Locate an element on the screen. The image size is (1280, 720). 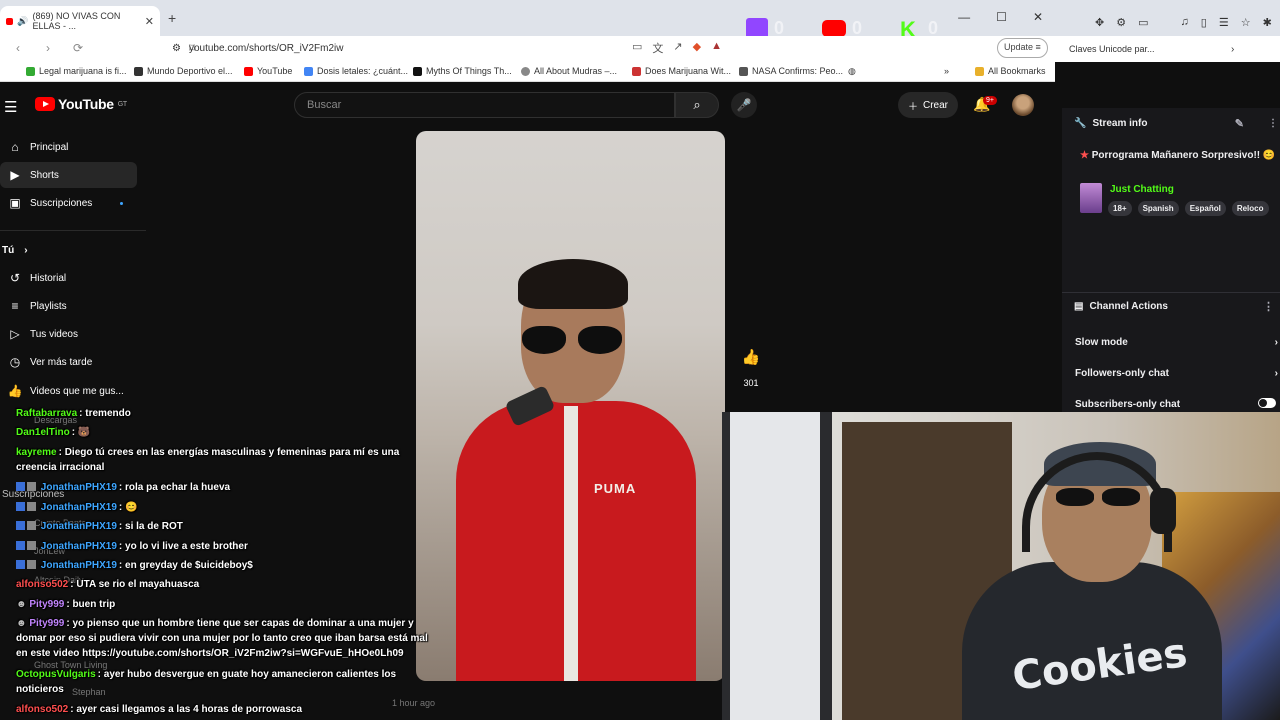
all-bookmarks-folder: All Bookmarks is located at coordinates (1010, 71).